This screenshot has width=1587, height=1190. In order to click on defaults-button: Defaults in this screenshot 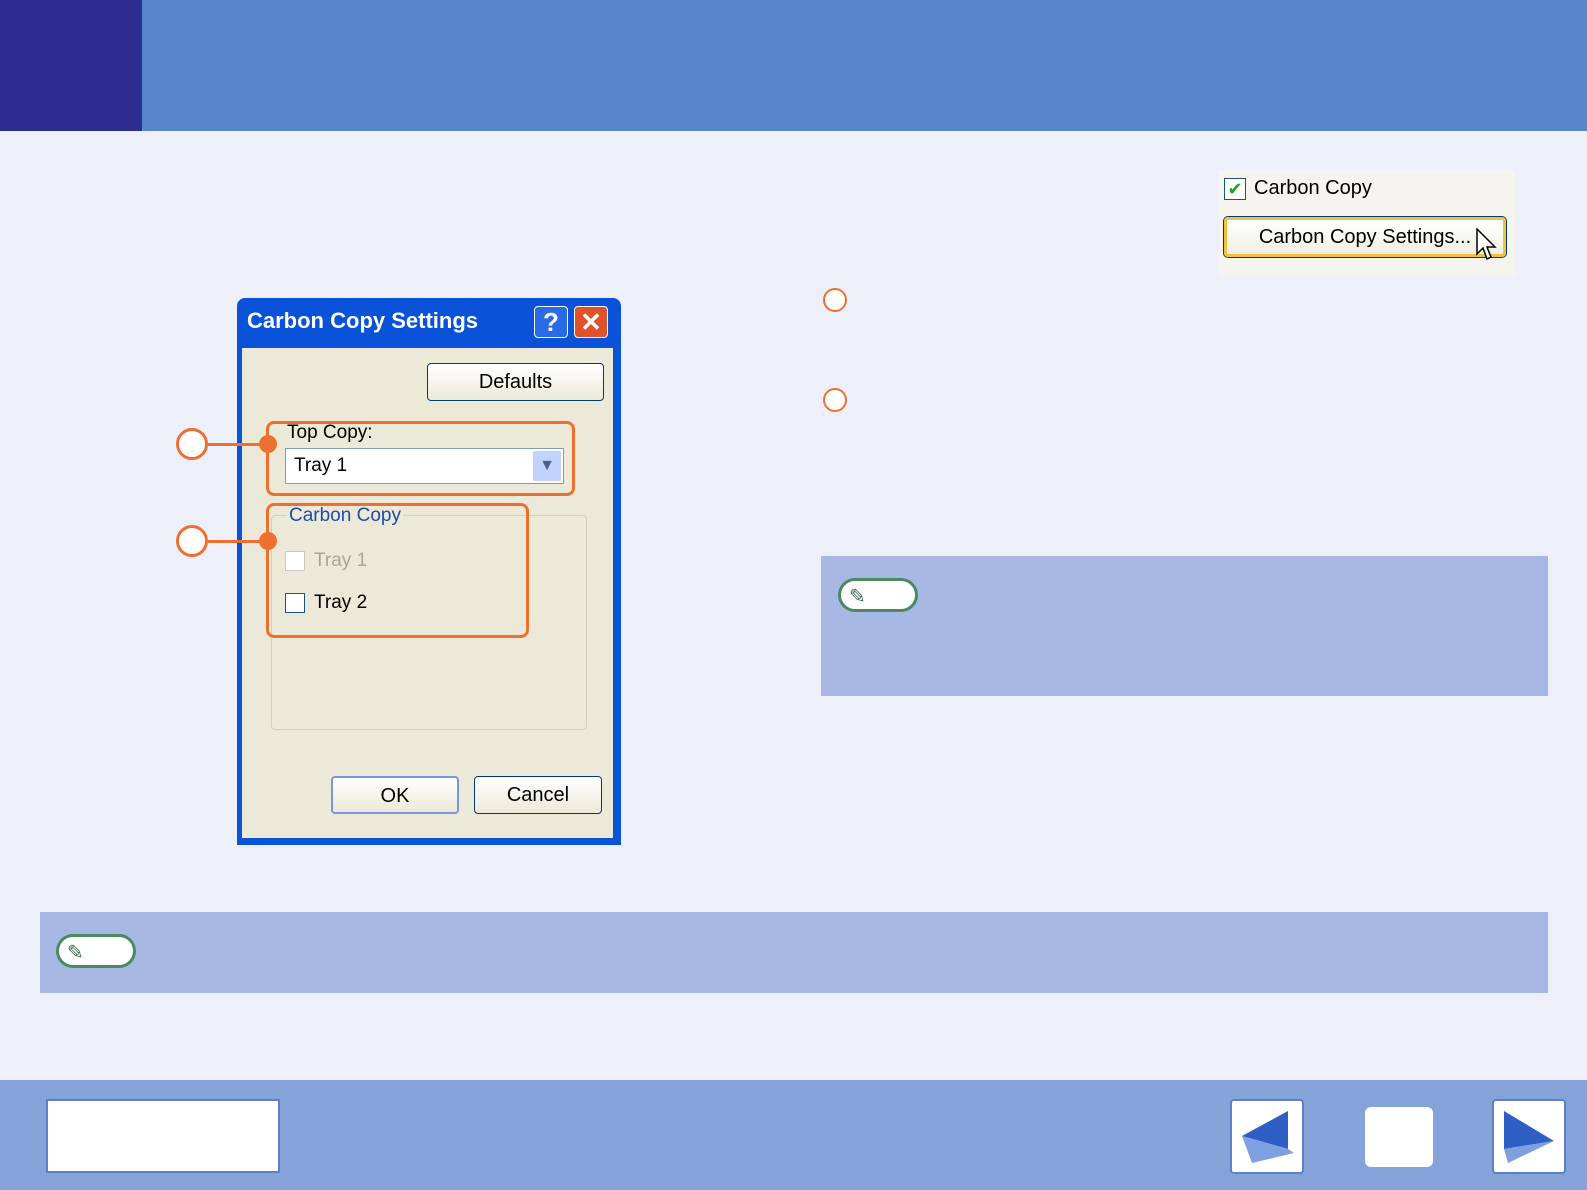, I will do `click(515, 382)`.